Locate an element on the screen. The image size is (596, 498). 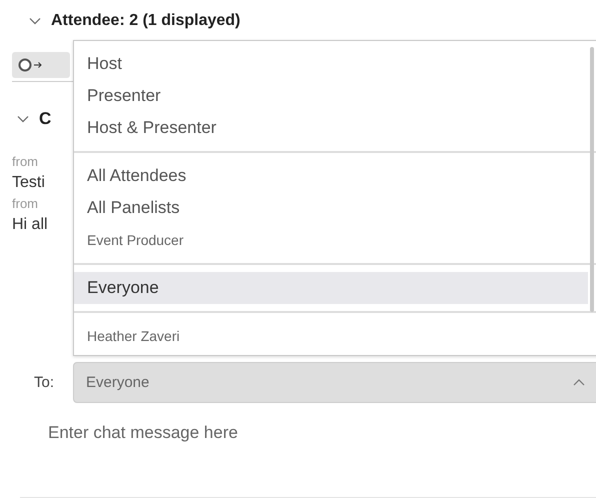
to-label: To: is located at coordinates (44, 382).